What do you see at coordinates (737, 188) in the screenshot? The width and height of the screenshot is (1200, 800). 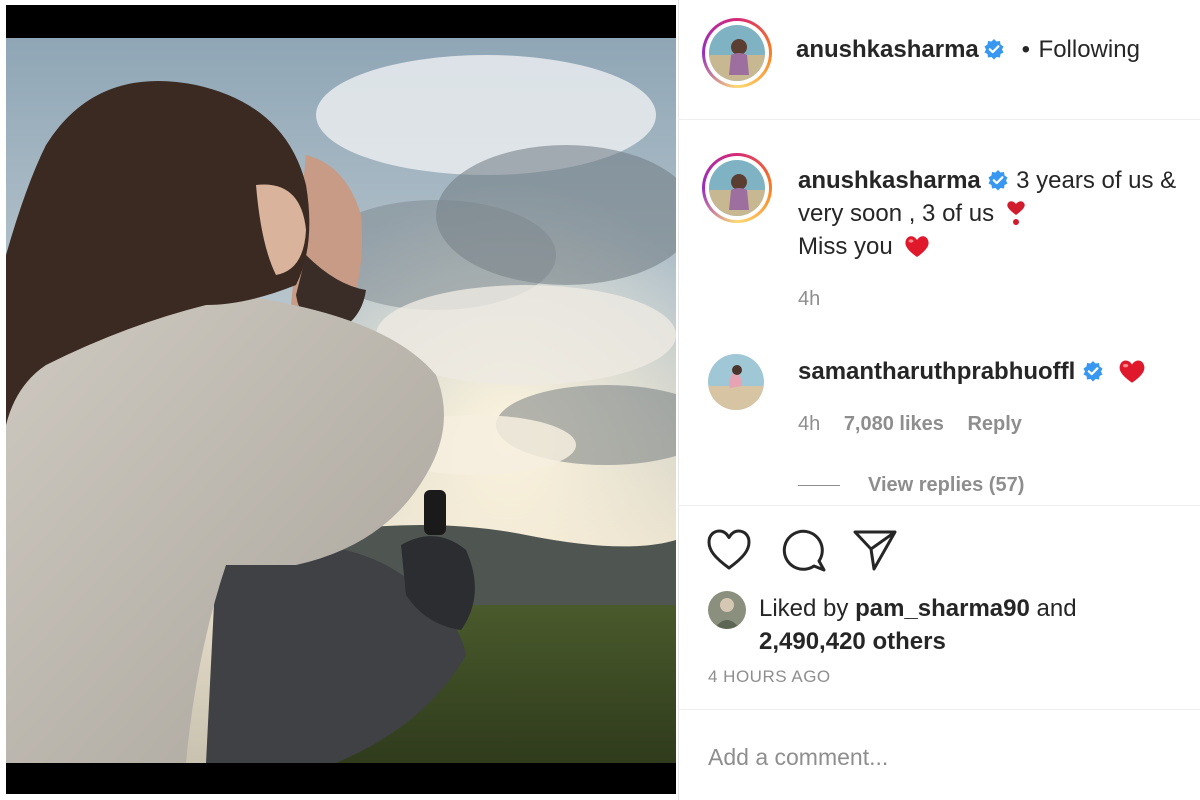 I see `caption-avatar` at bounding box center [737, 188].